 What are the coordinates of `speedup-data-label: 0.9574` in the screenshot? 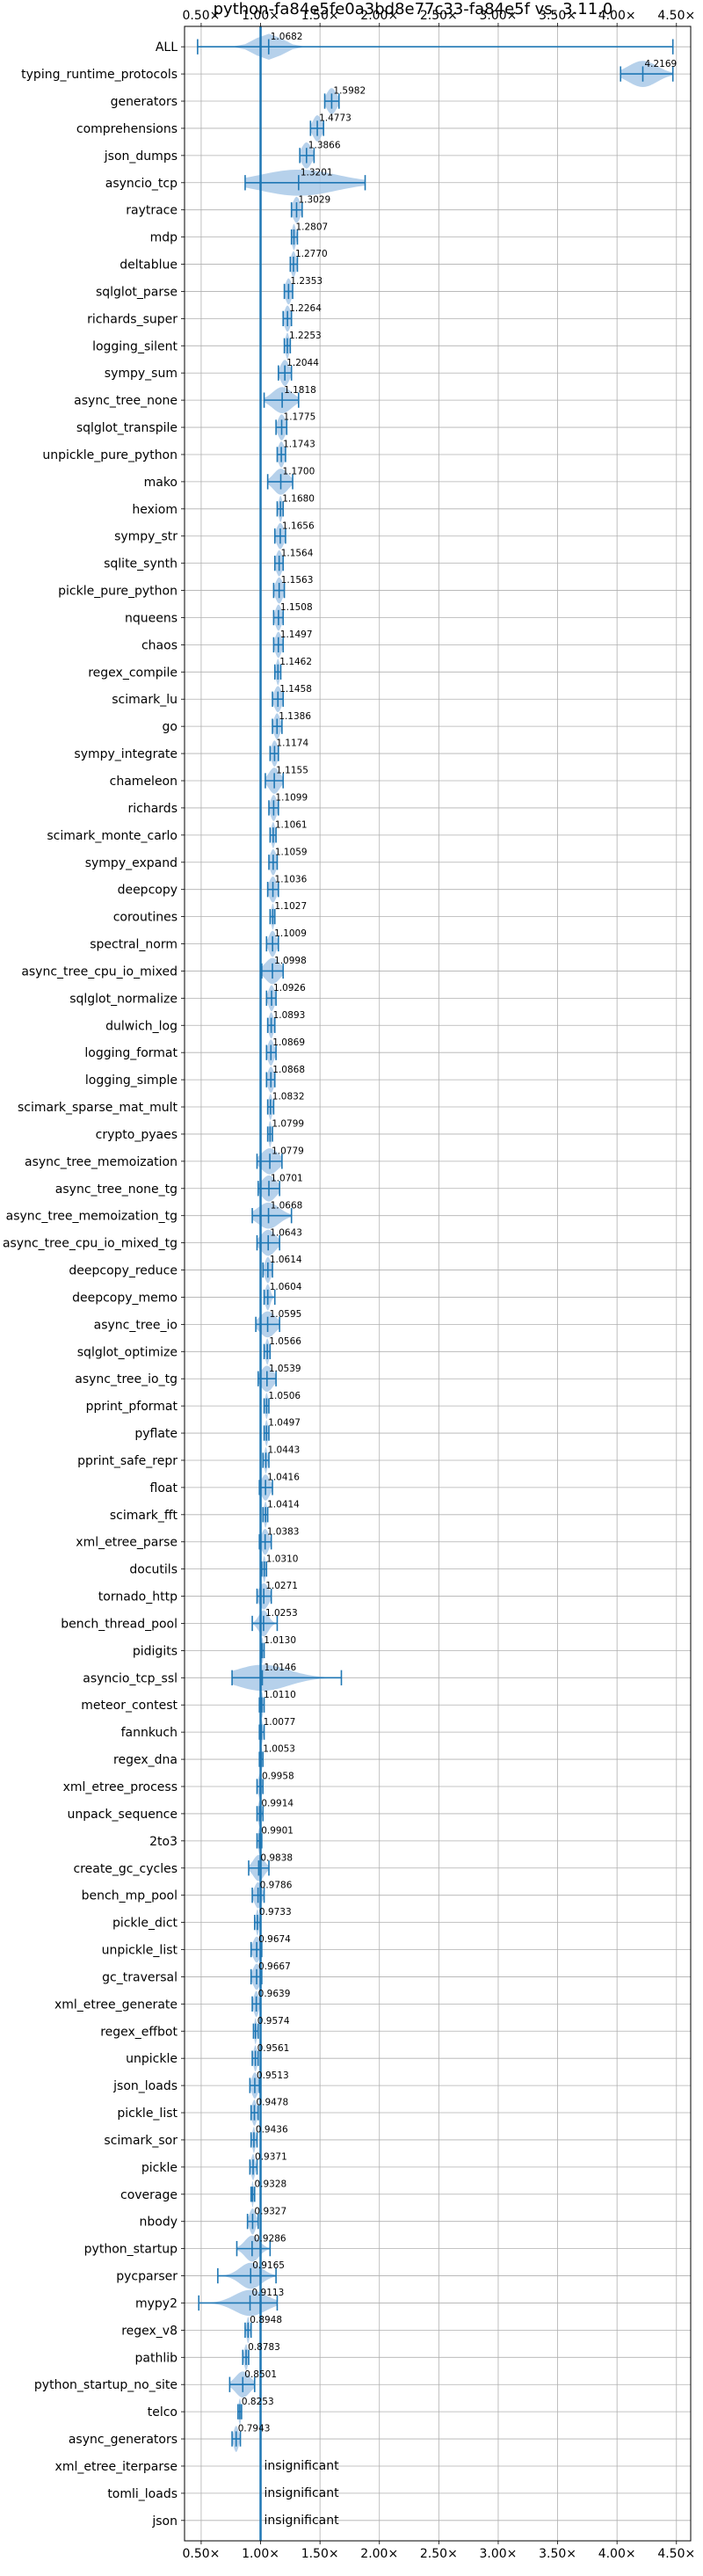 It's located at (273, 2021).